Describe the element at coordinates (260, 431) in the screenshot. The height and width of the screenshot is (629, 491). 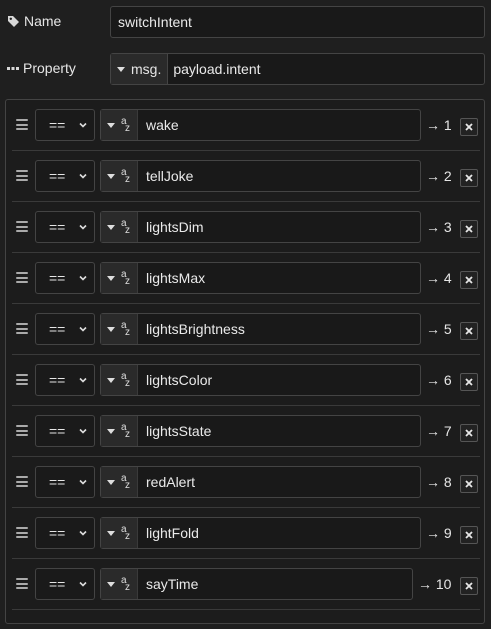
I see `rule-value-input: az lightsState` at that location.